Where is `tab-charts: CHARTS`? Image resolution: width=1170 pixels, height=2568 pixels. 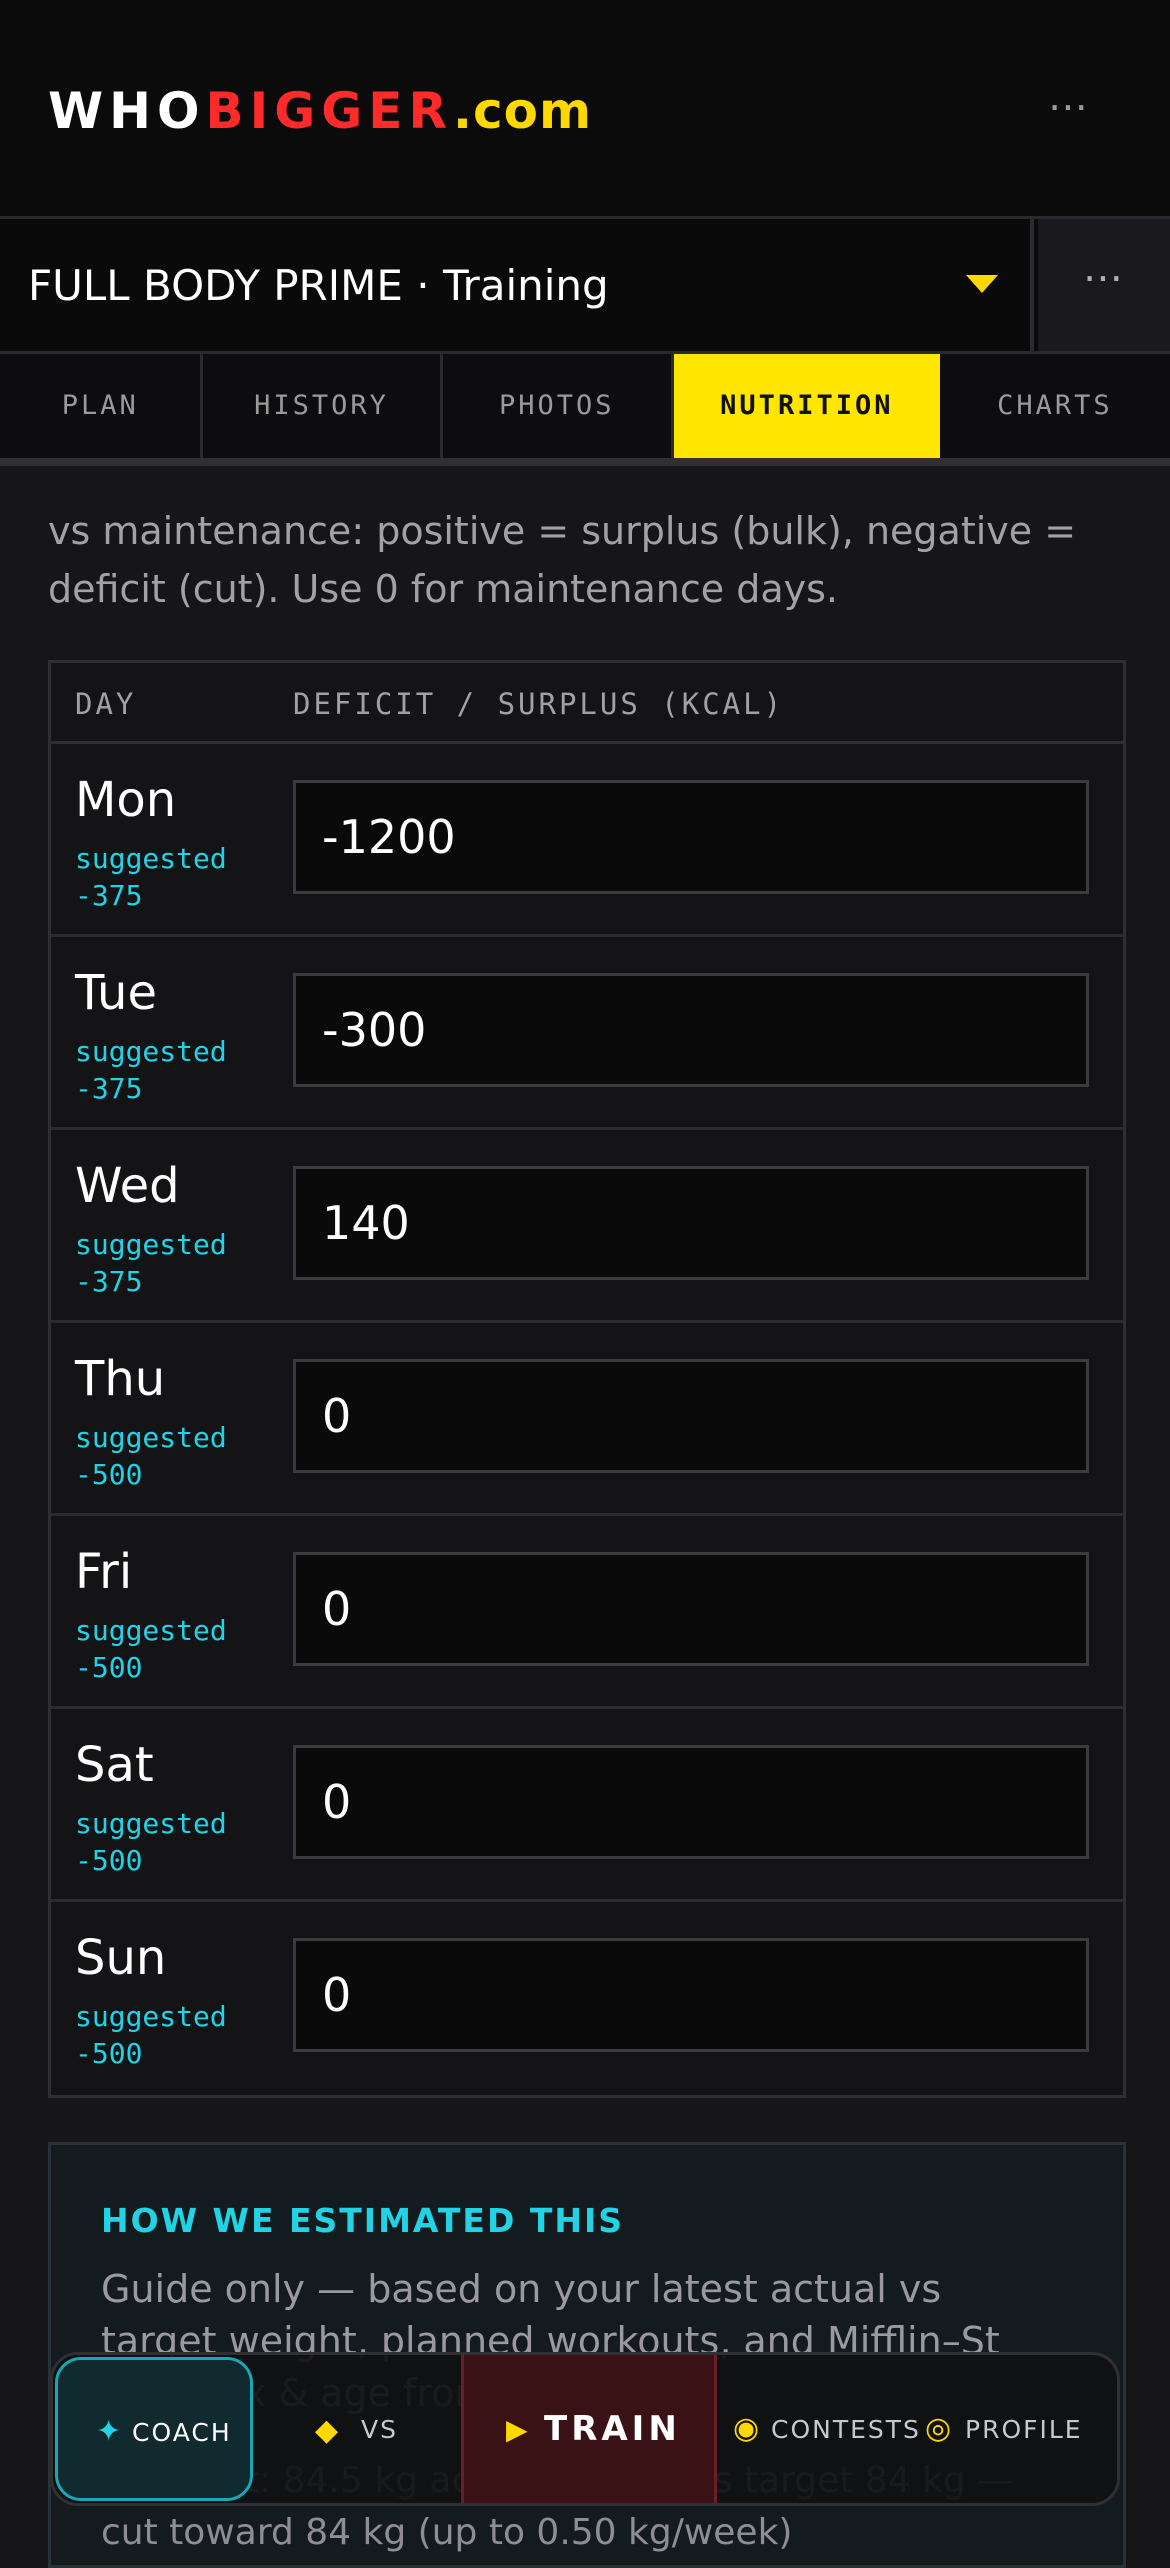
tab-charts: CHARTS is located at coordinates (1055, 406).